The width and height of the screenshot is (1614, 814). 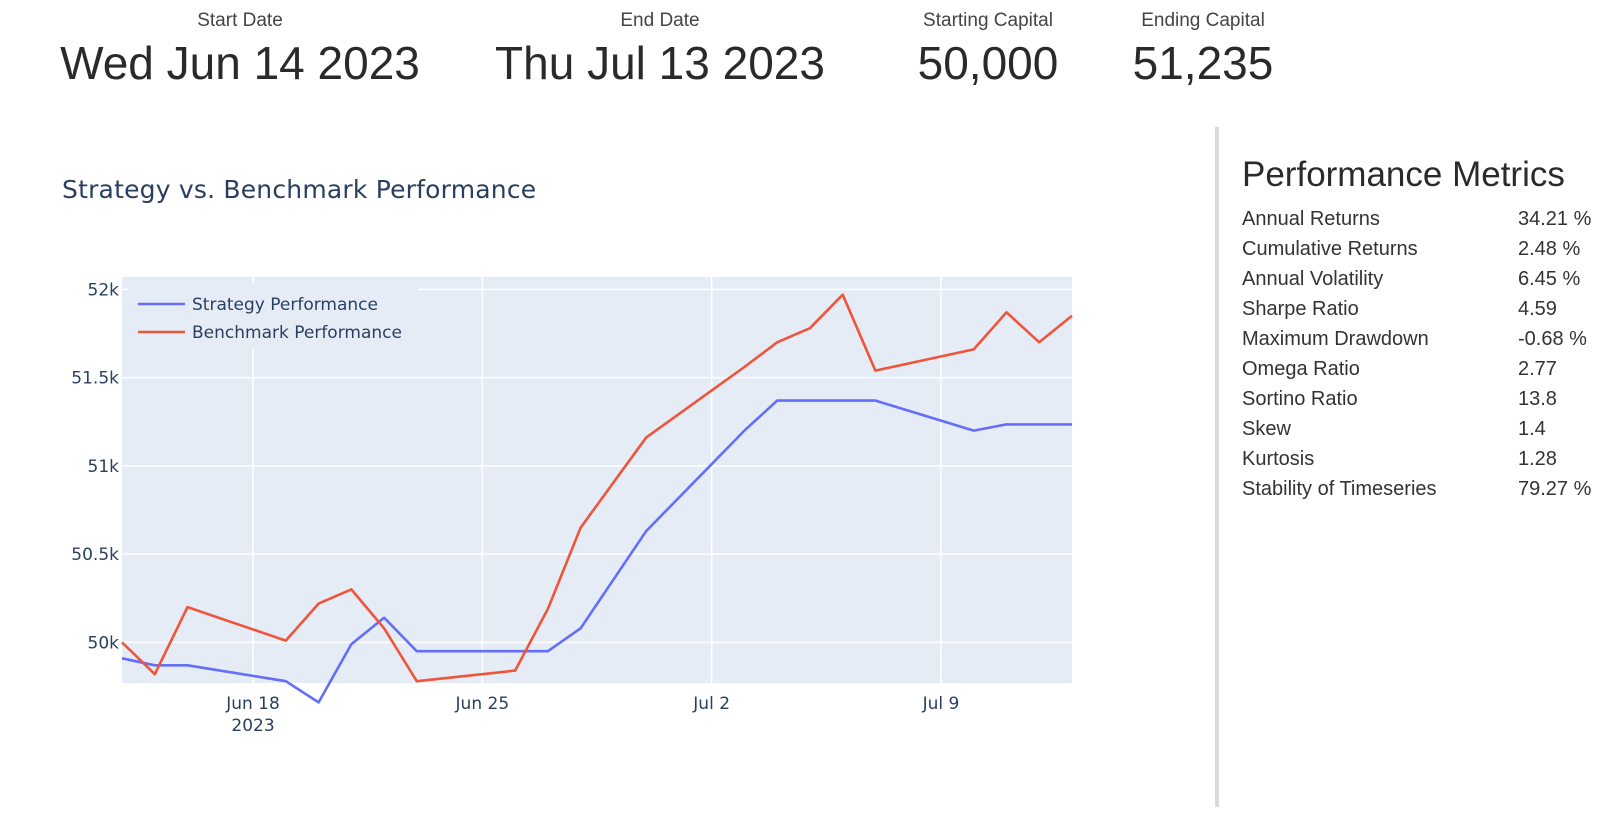 What do you see at coordinates (1311, 219) in the screenshot?
I see `metric-name: Annual Returns` at bounding box center [1311, 219].